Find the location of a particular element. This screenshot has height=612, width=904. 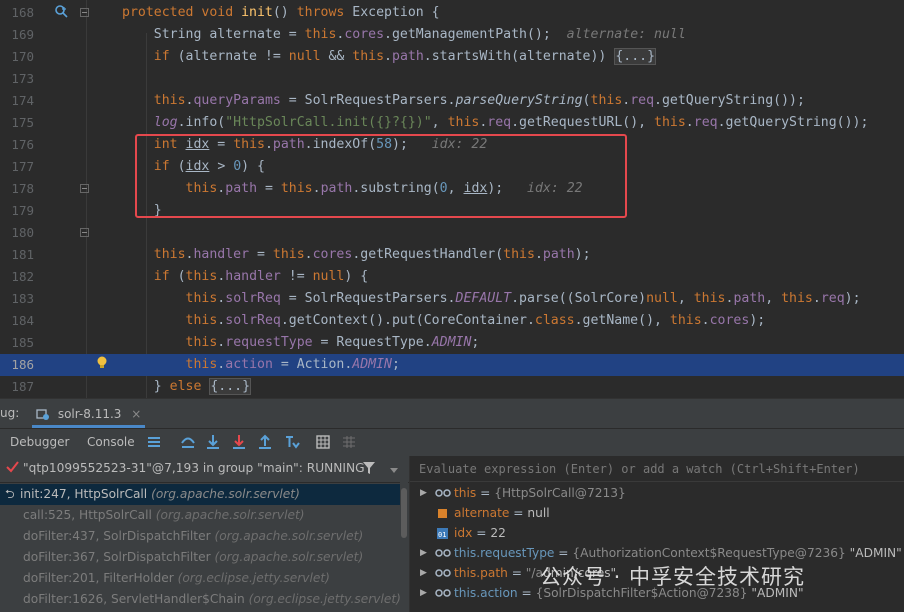

code-line: 187 } else {...} is located at coordinates (452, 387).